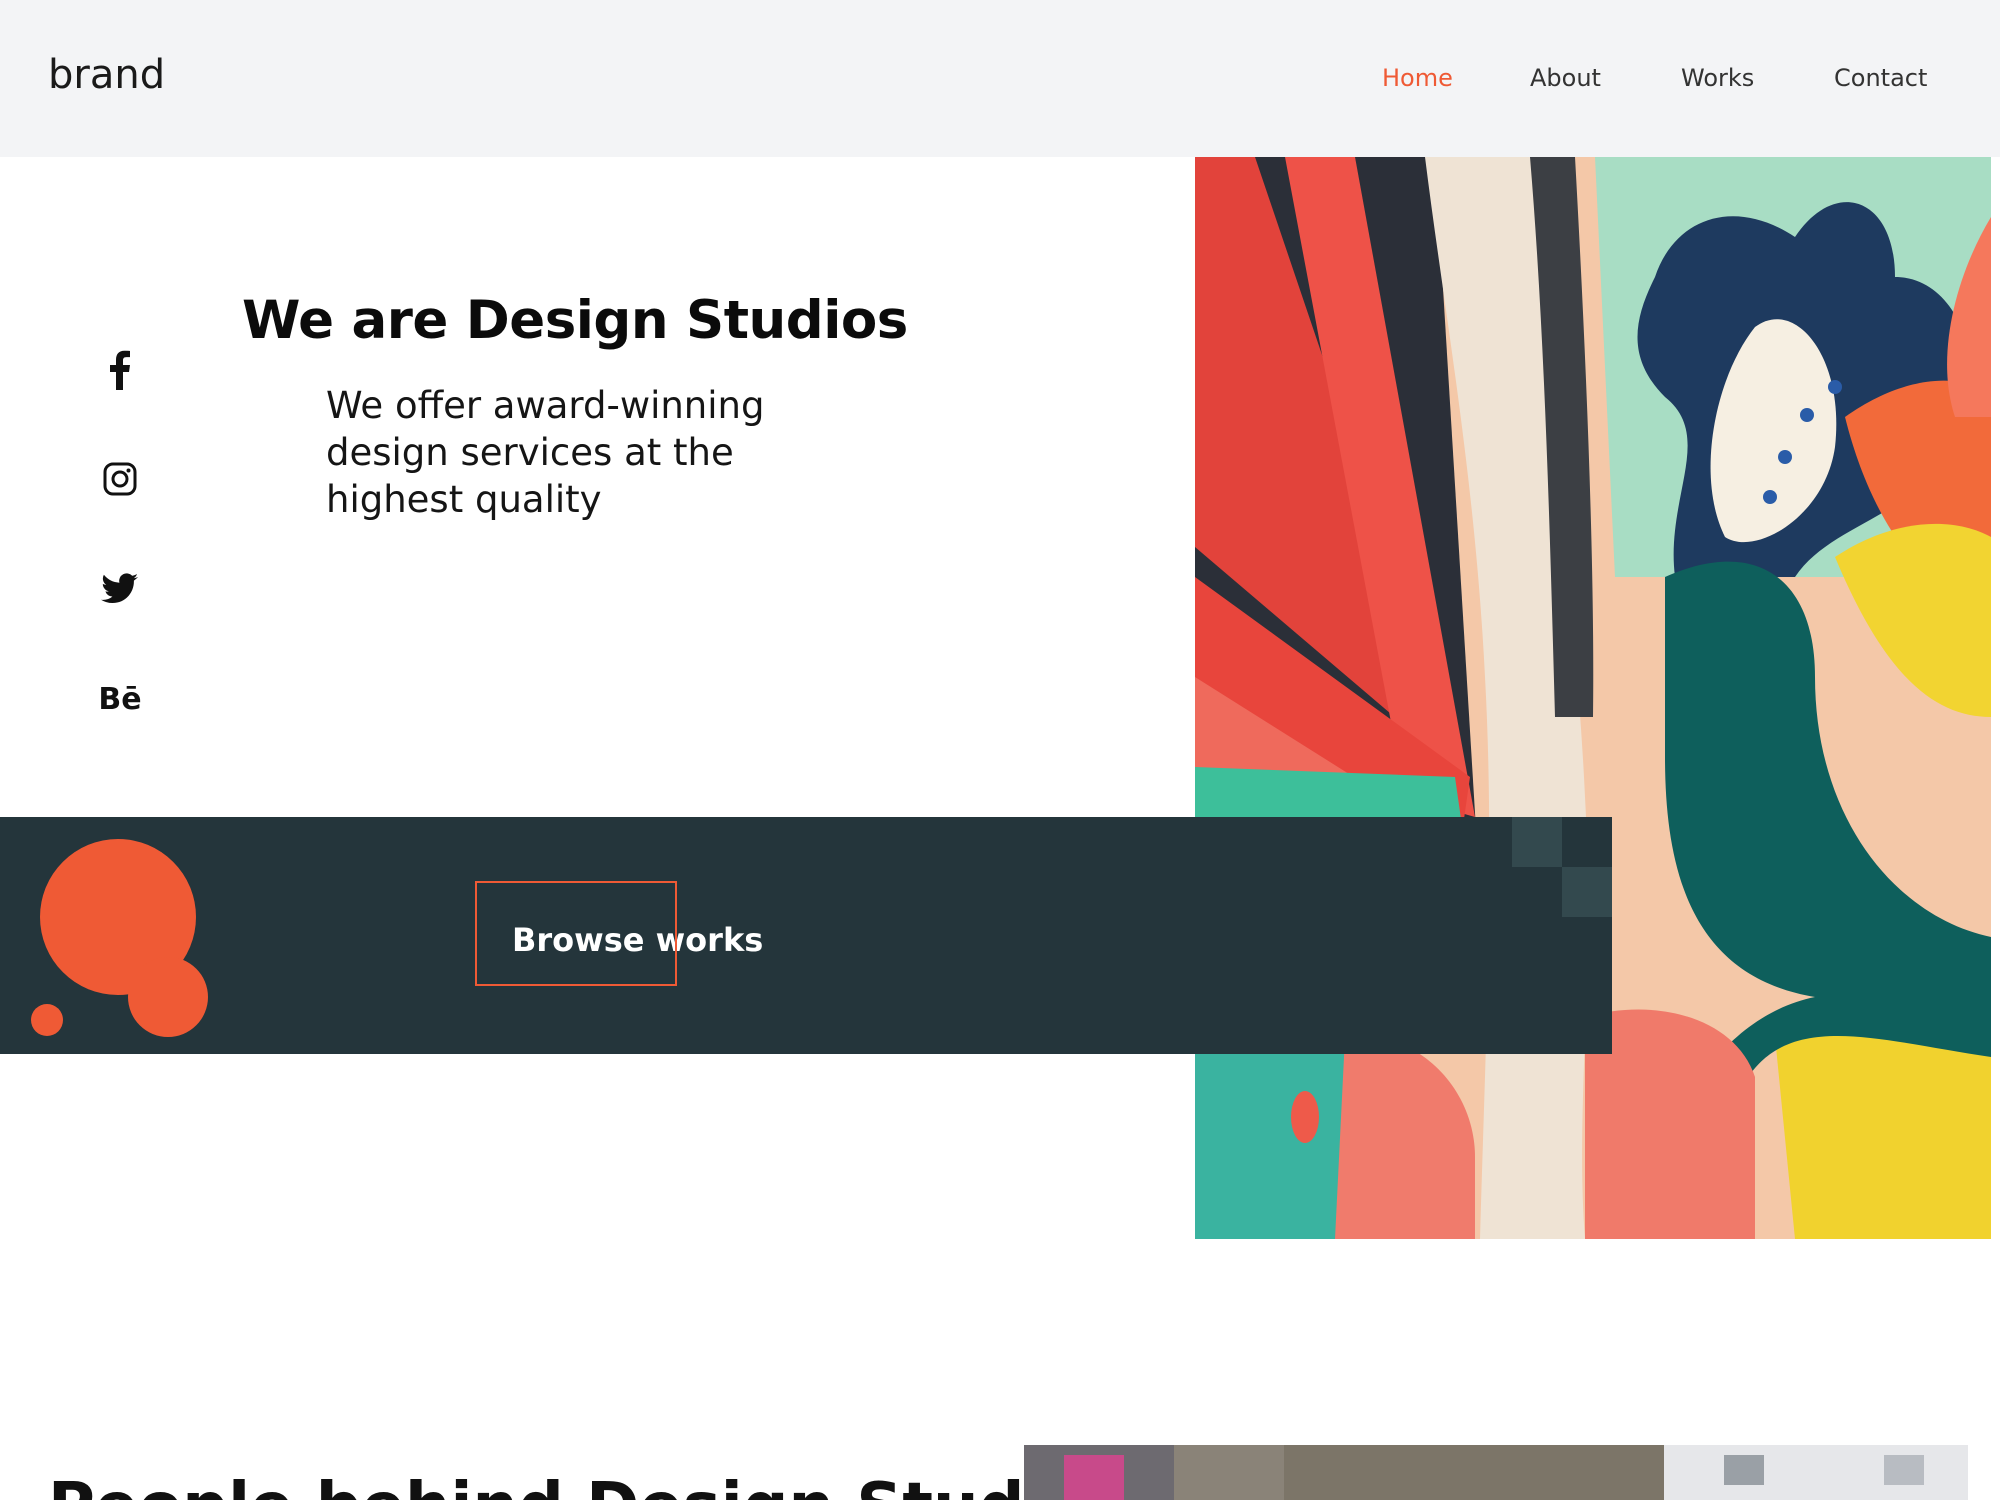 This screenshot has width=2000, height=1500. What do you see at coordinates (1880, 78) in the screenshot?
I see `nav-contact: Contact` at bounding box center [1880, 78].